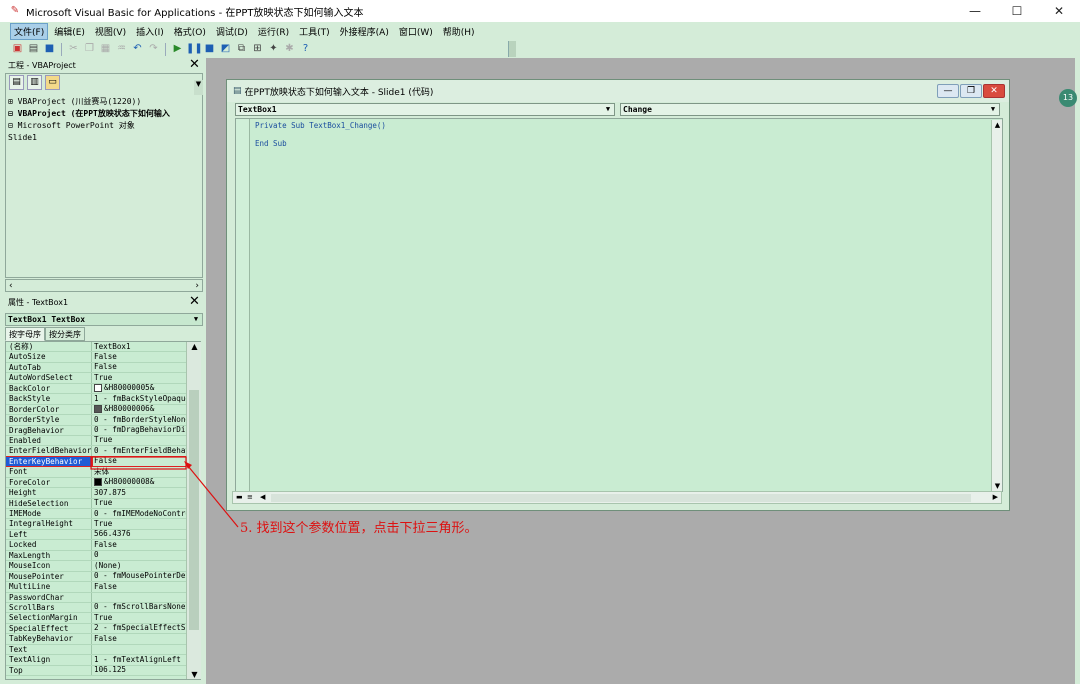 Image resolution: width=1080 pixels, height=684 pixels. What do you see at coordinates (164, 492) in the screenshot?
I see `annotation-arrow` at bounding box center [164, 492].